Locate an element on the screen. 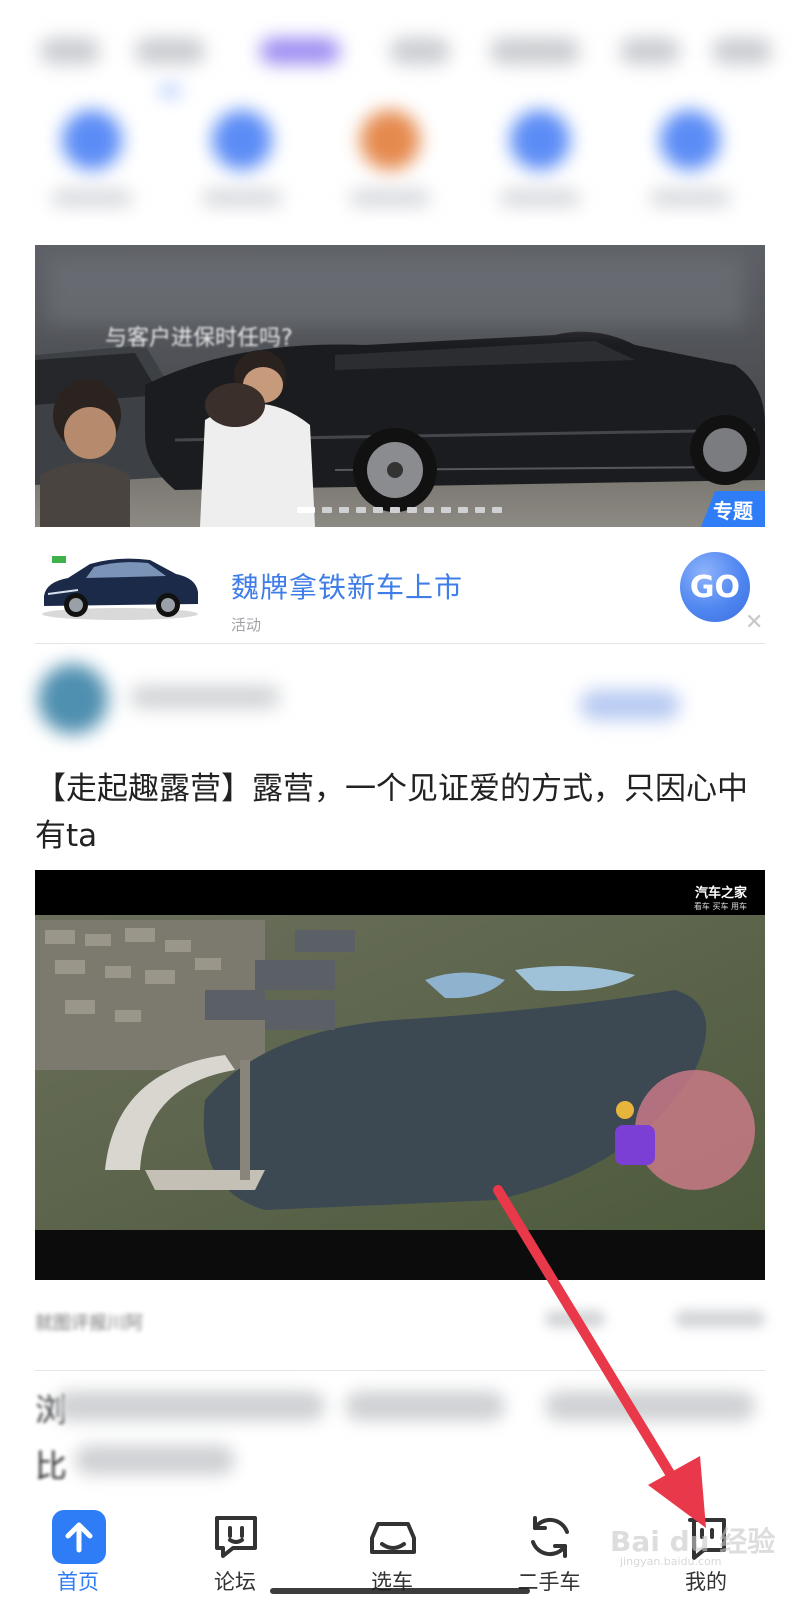 The height and width of the screenshot is (1600, 799). avatar is located at coordinates (73, 699).